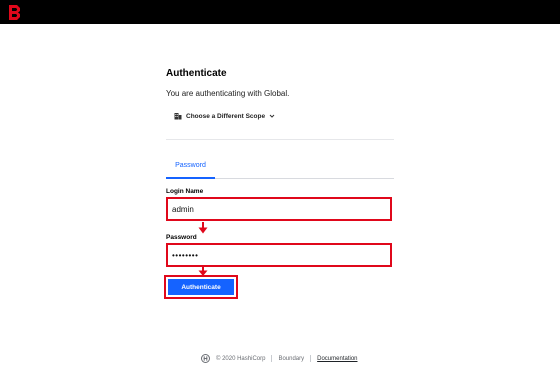 The height and width of the screenshot is (372, 560). Describe the element at coordinates (190, 169) in the screenshot. I see `tab-password: Password` at that location.